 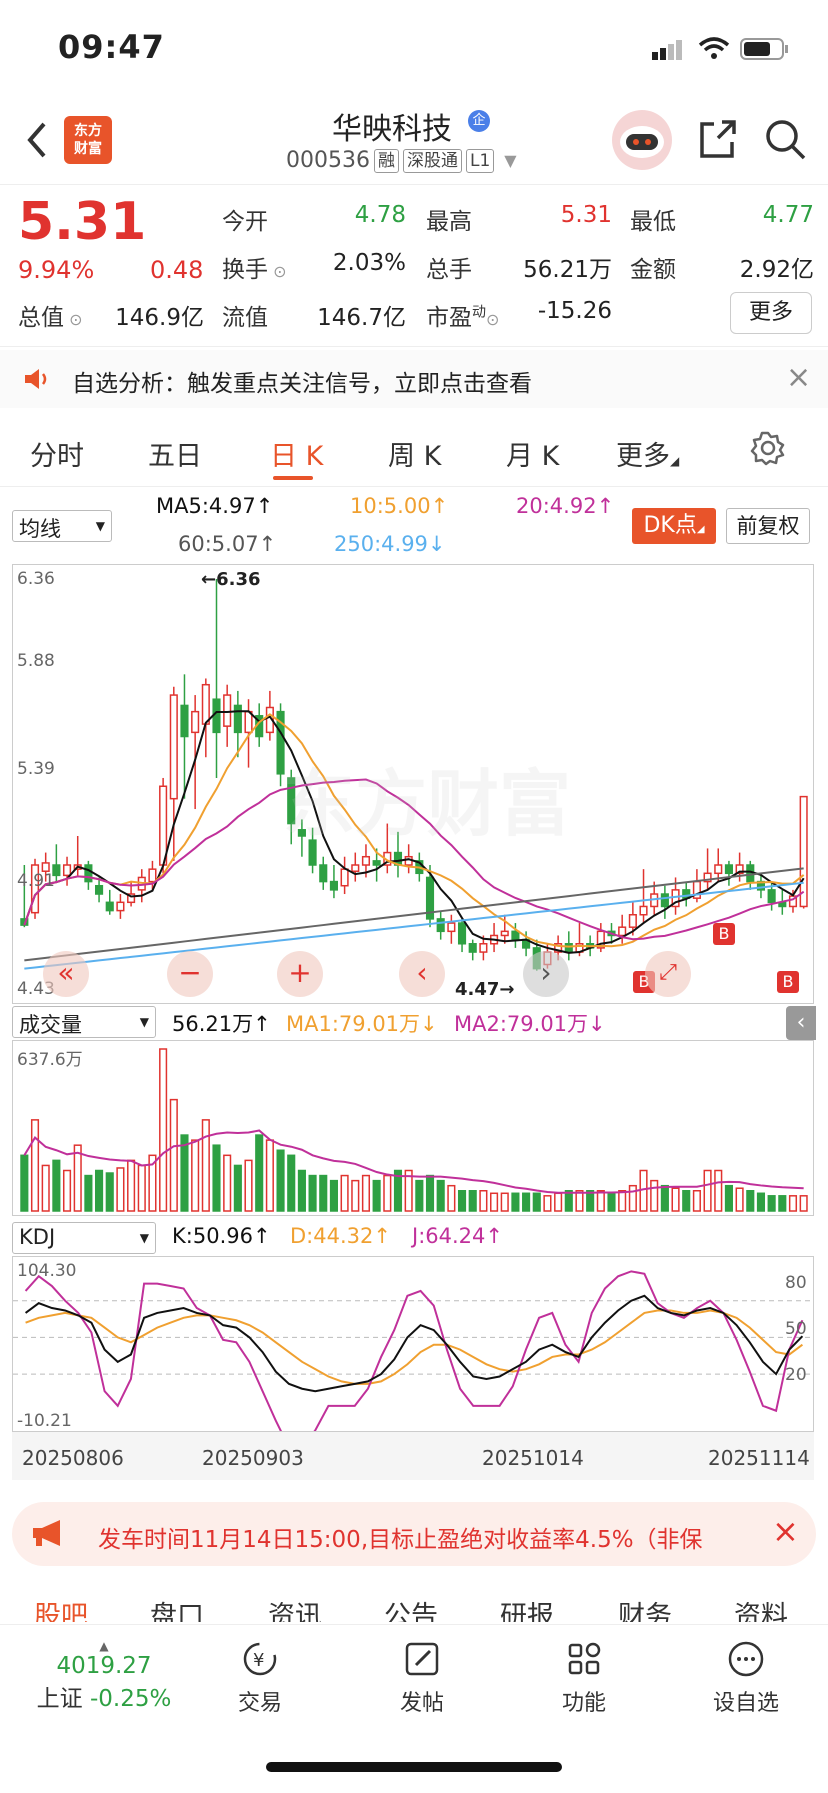 What do you see at coordinates (413, 1128) in the screenshot?
I see `volume-chart: 637.6万` at bounding box center [413, 1128].